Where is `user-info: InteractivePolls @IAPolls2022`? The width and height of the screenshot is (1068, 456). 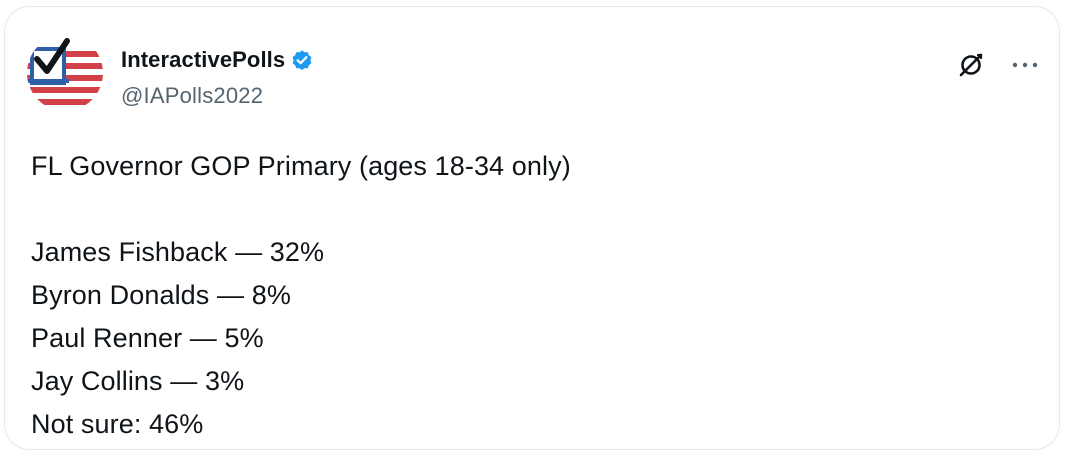 user-info: InteractivePolls @IAPolls2022 is located at coordinates (217, 76).